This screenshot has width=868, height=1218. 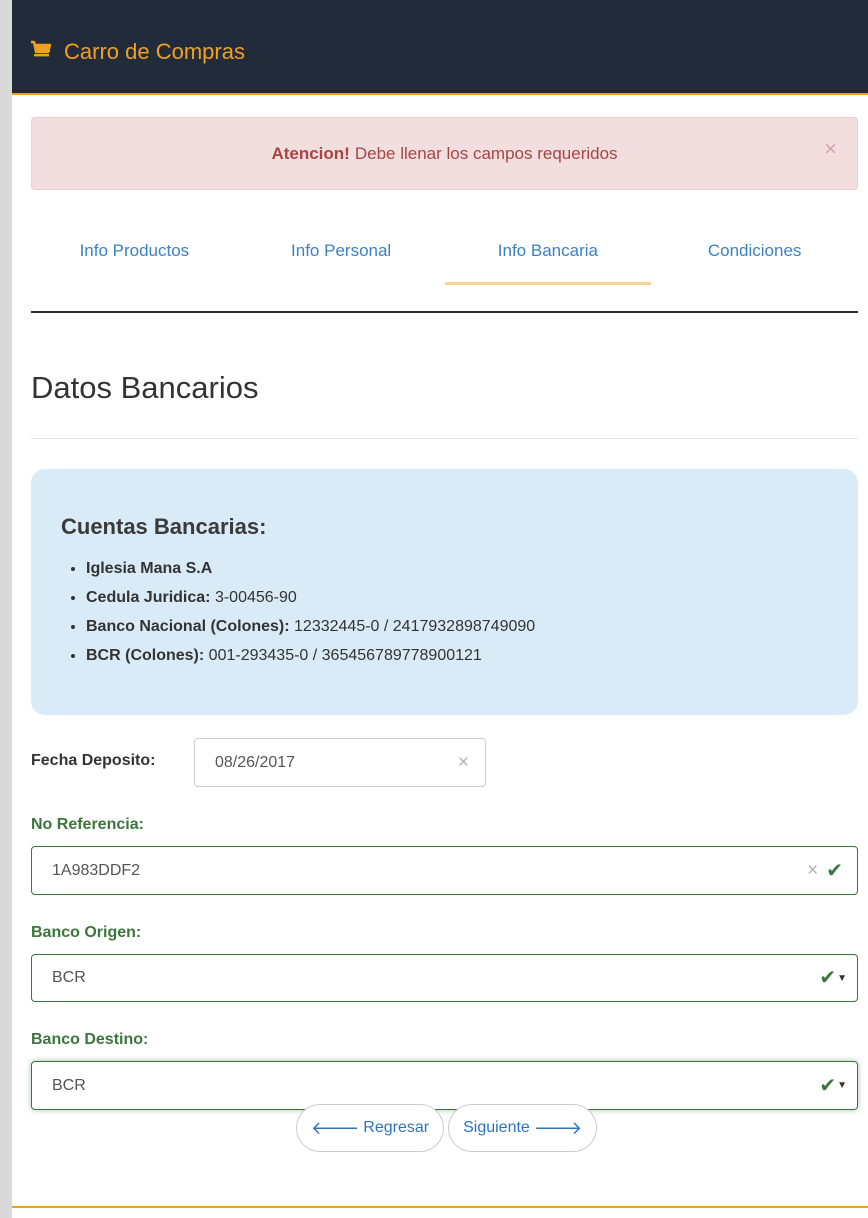 What do you see at coordinates (6, 609) in the screenshot?
I see `window-frame` at bounding box center [6, 609].